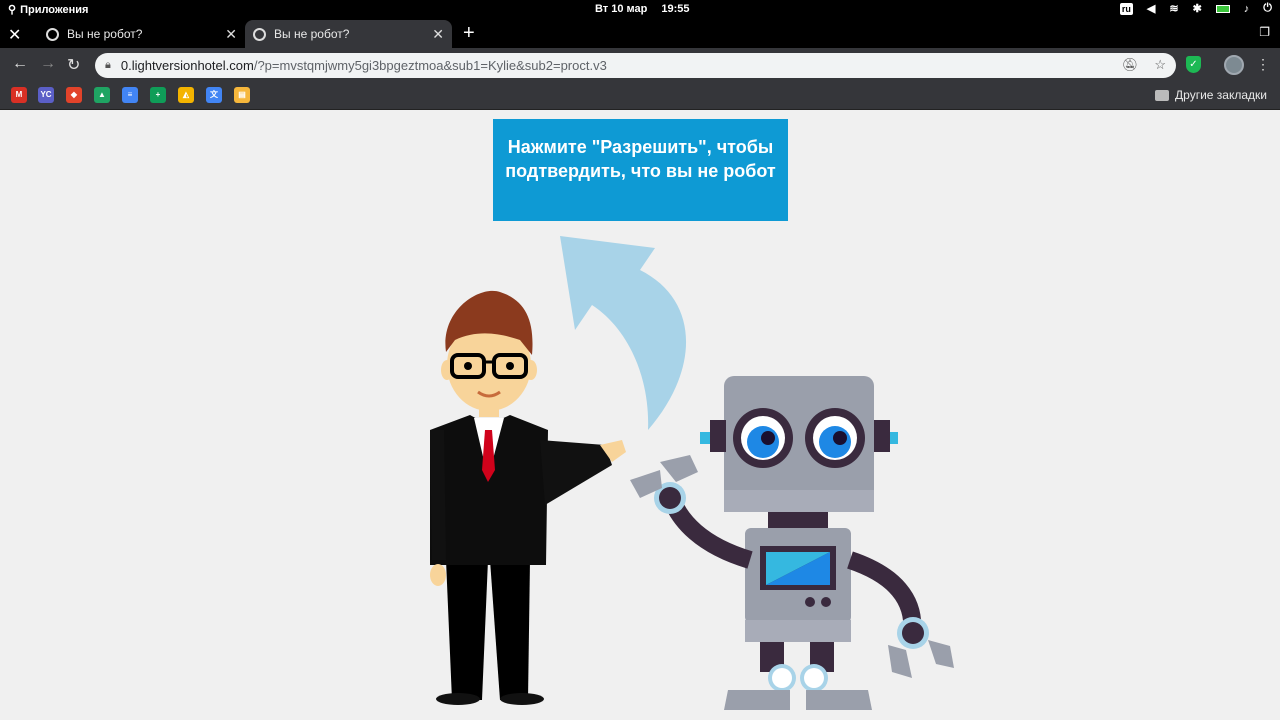 The width and height of the screenshot is (1280, 720). I want to click on bell-icon: ♪, so click(1247, 9).